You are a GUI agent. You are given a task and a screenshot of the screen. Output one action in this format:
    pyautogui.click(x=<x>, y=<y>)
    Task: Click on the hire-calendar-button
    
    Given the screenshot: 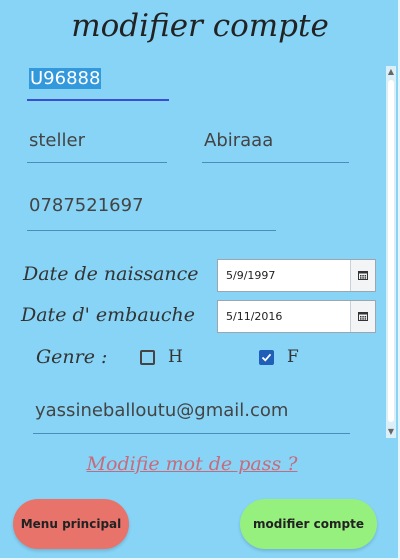 What is the action you would take?
    pyautogui.click(x=362, y=316)
    